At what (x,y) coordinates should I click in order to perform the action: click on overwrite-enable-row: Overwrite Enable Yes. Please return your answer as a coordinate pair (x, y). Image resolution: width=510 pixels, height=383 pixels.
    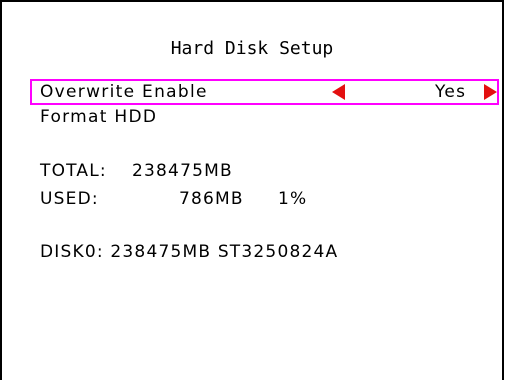
    Looking at the image, I should click on (264, 92).